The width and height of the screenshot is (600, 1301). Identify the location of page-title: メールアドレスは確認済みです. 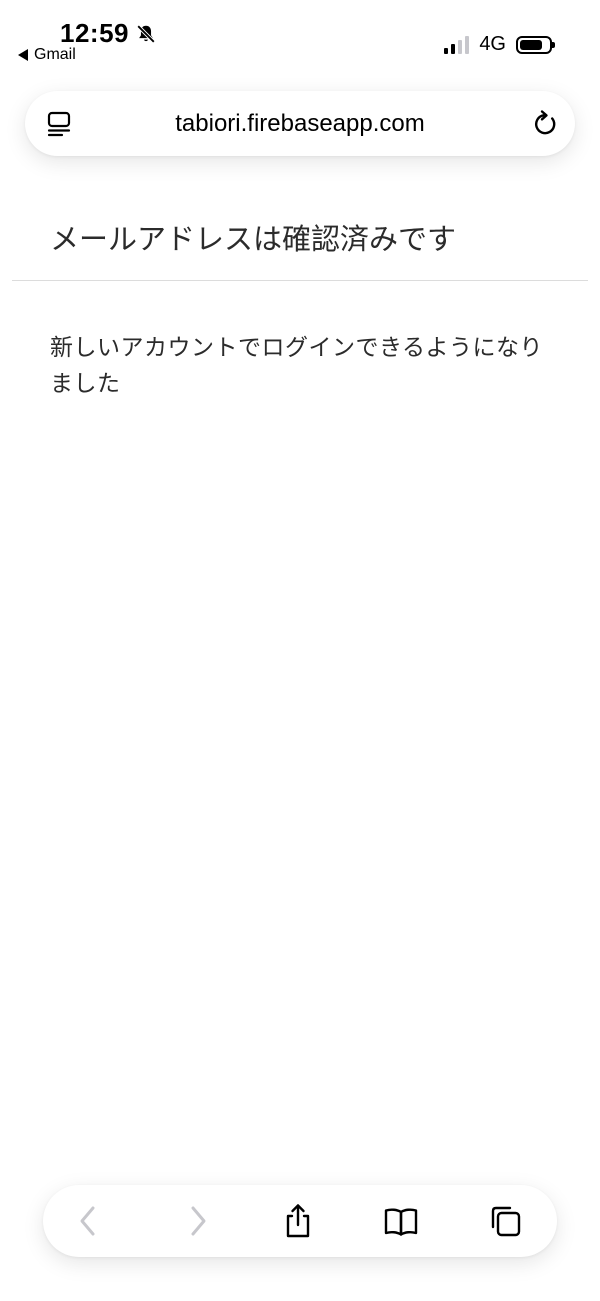
(253, 239).